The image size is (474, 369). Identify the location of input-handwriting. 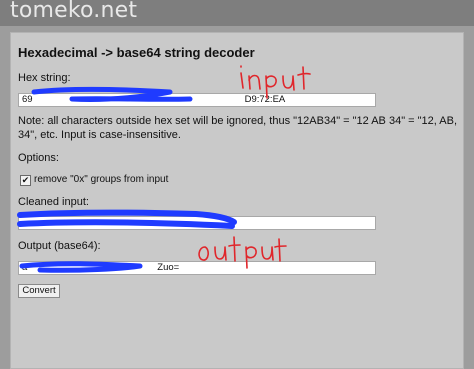
(275, 82).